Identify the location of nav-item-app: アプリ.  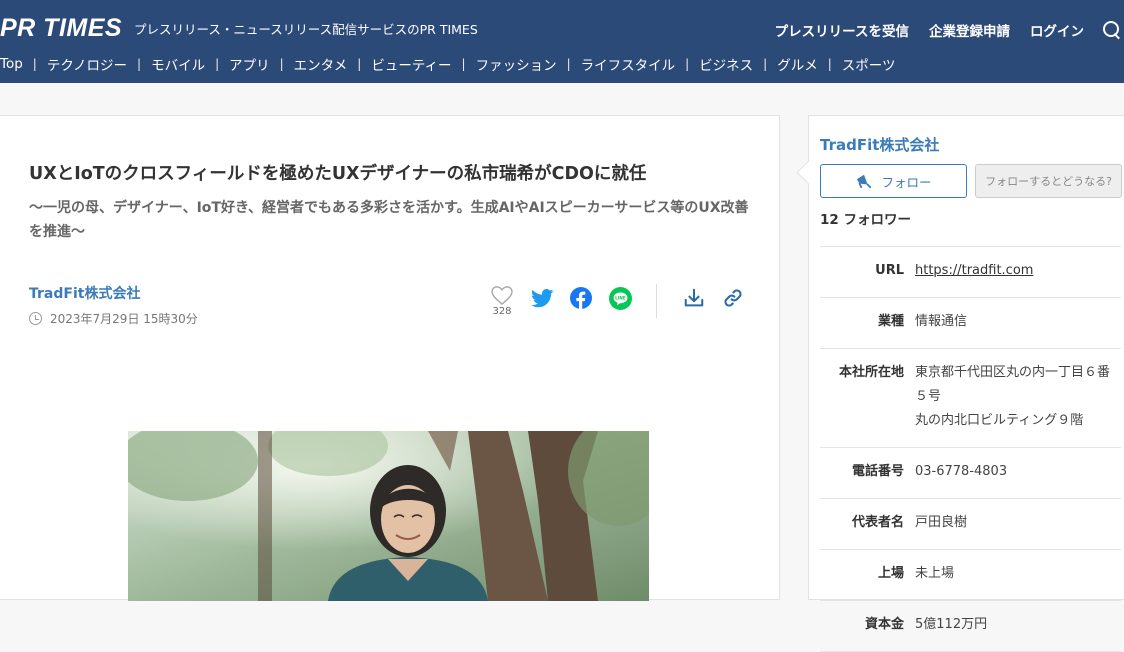
(249, 64).